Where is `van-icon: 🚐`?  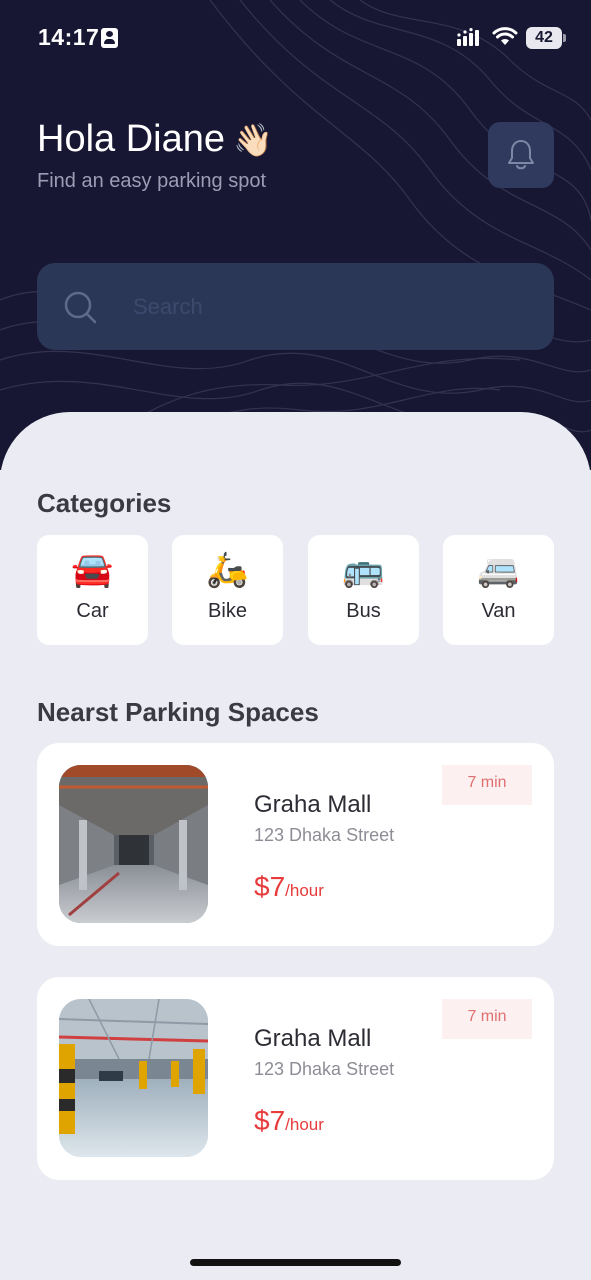
van-icon: 🚐 is located at coordinates (498, 570).